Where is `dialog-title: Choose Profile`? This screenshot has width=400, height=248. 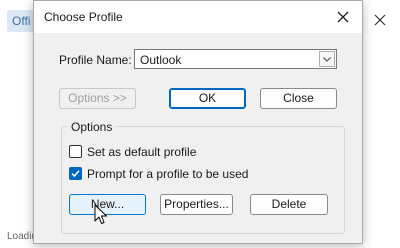
dialog-title: Choose Profile is located at coordinates (83, 17).